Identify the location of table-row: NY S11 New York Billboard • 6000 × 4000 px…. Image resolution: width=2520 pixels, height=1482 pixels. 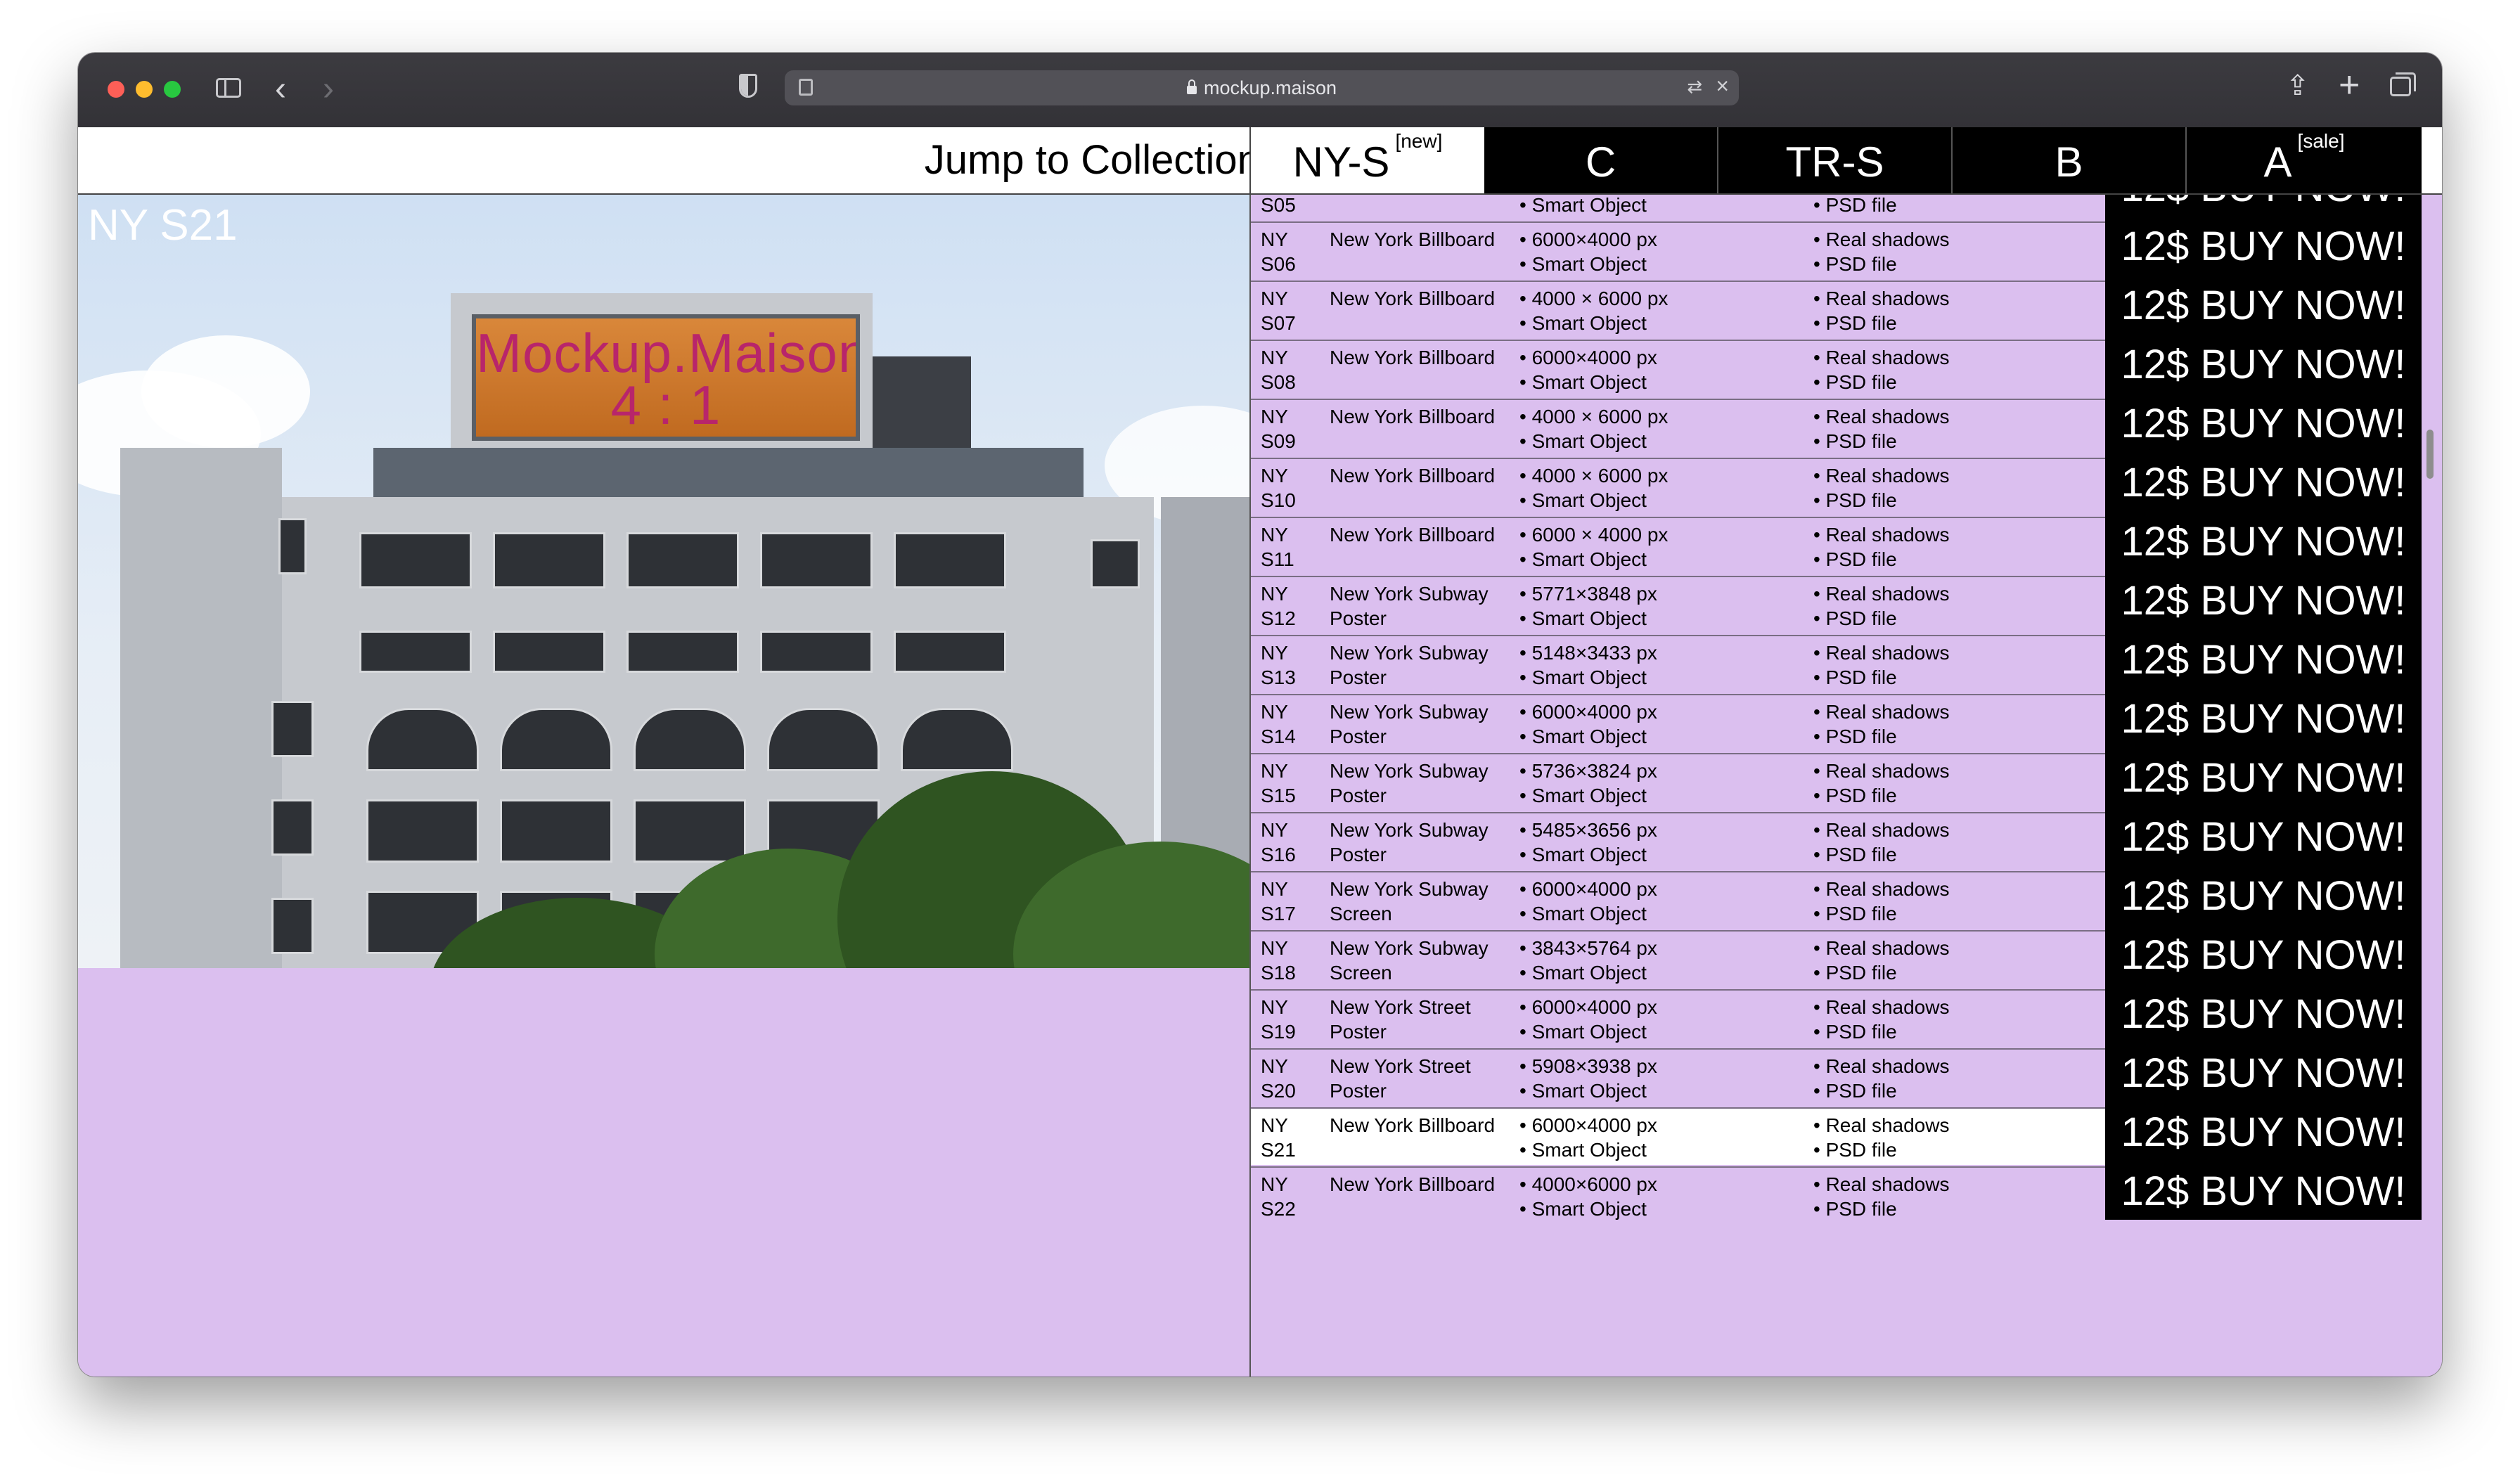
(1678, 545).